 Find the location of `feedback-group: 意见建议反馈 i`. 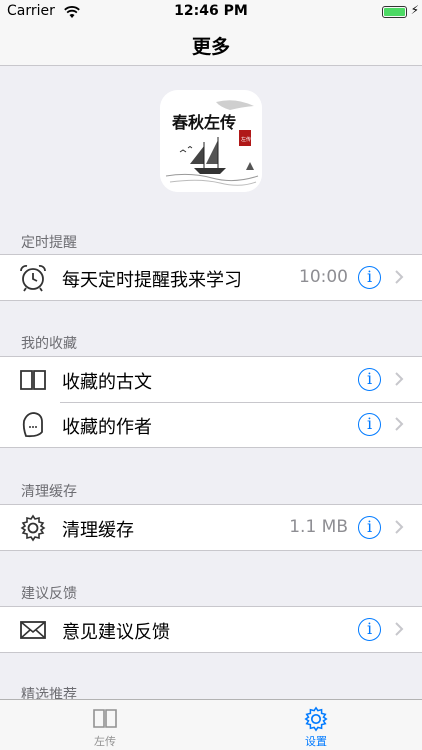

feedback-group: 意见建议反馈 i is located at coordinates (211, 629).